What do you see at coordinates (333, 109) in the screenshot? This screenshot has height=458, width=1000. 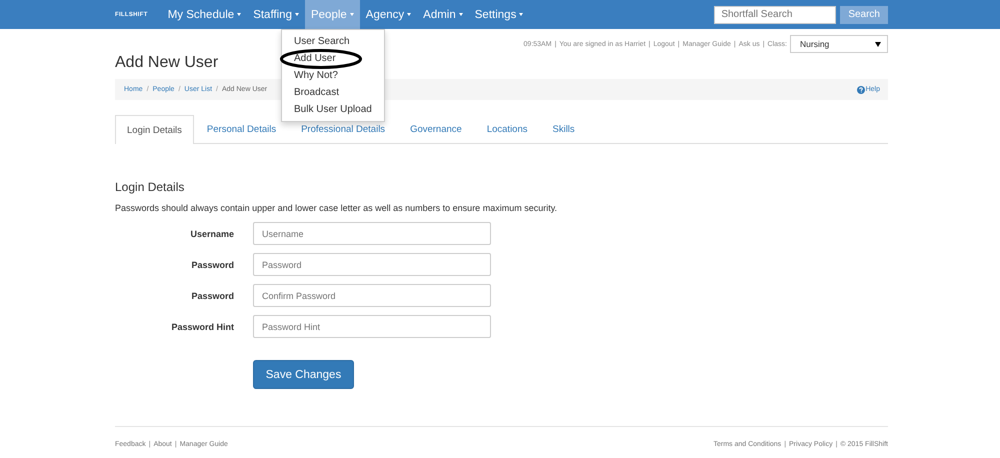 I see `menu-item: Bulk User Upload` at bounding box center [333, 109].